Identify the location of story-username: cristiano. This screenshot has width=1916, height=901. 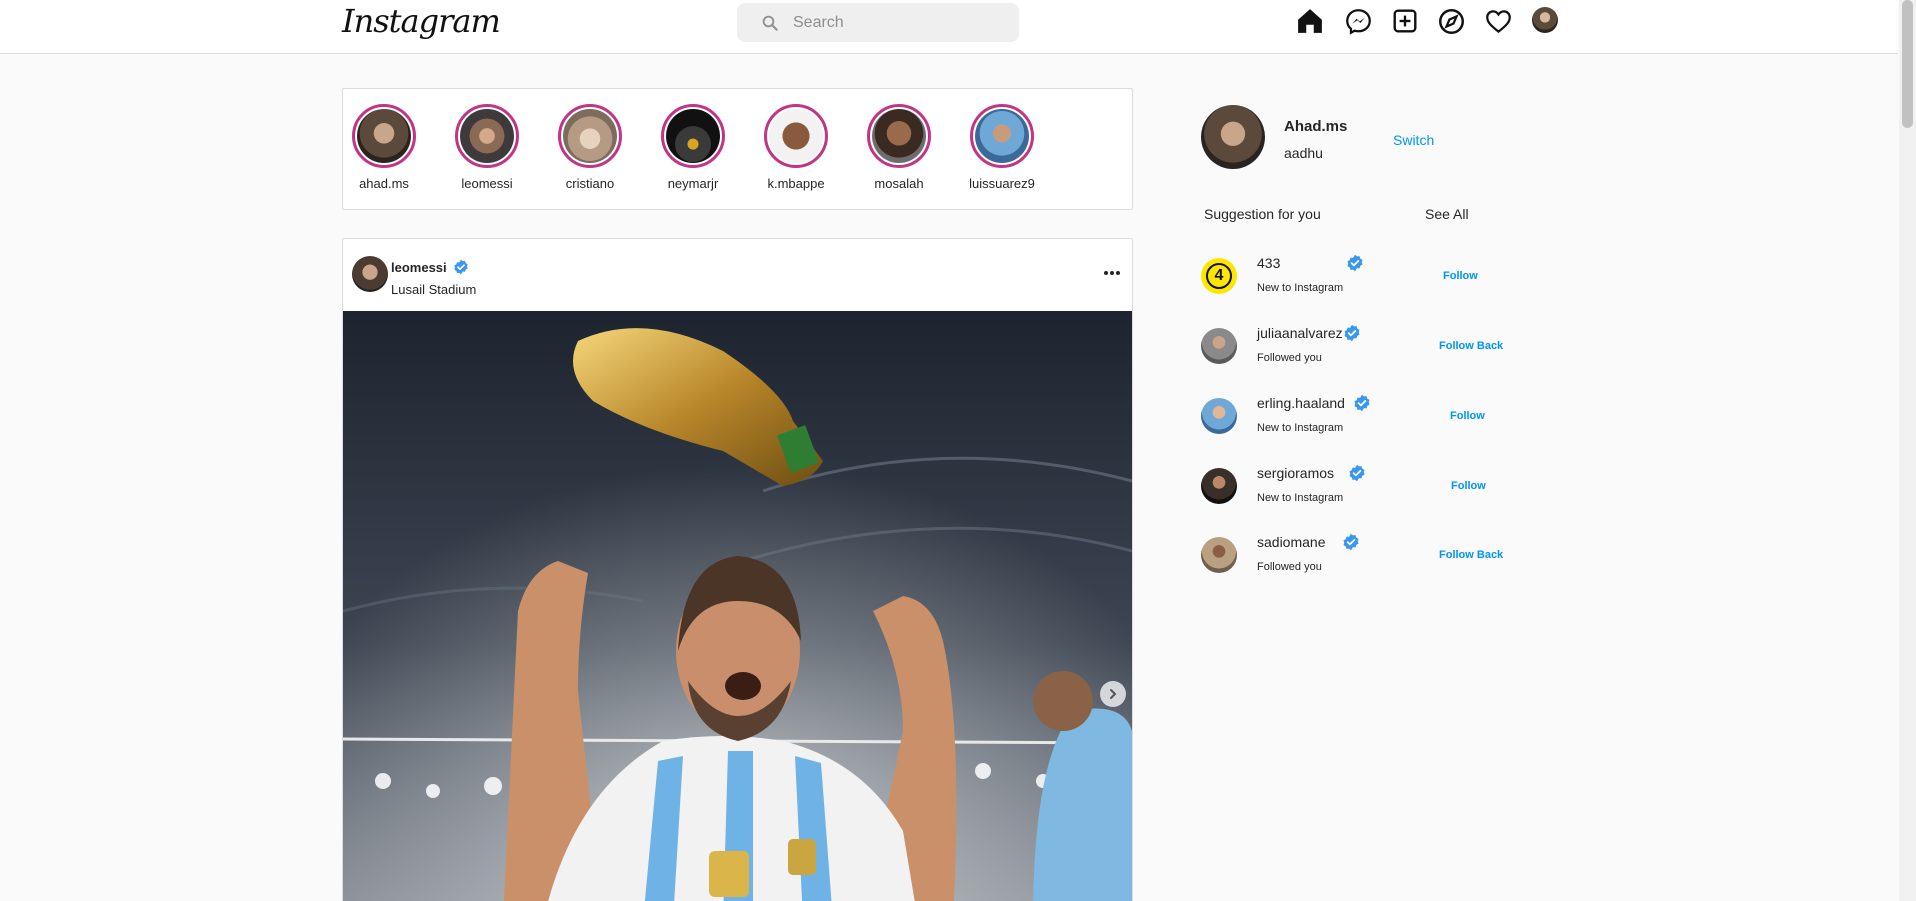
(590, 183).